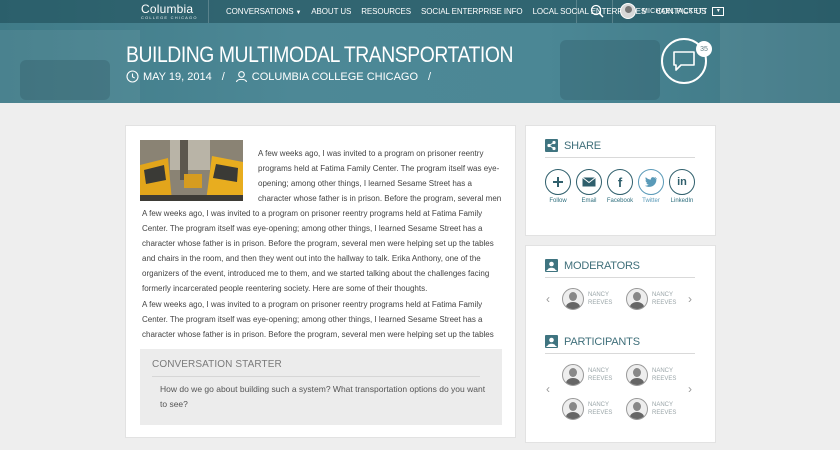  What do you see at coordinates (589, 201) in the screenshot?
I see `share-label: Email` at bounding box center [589, 201].